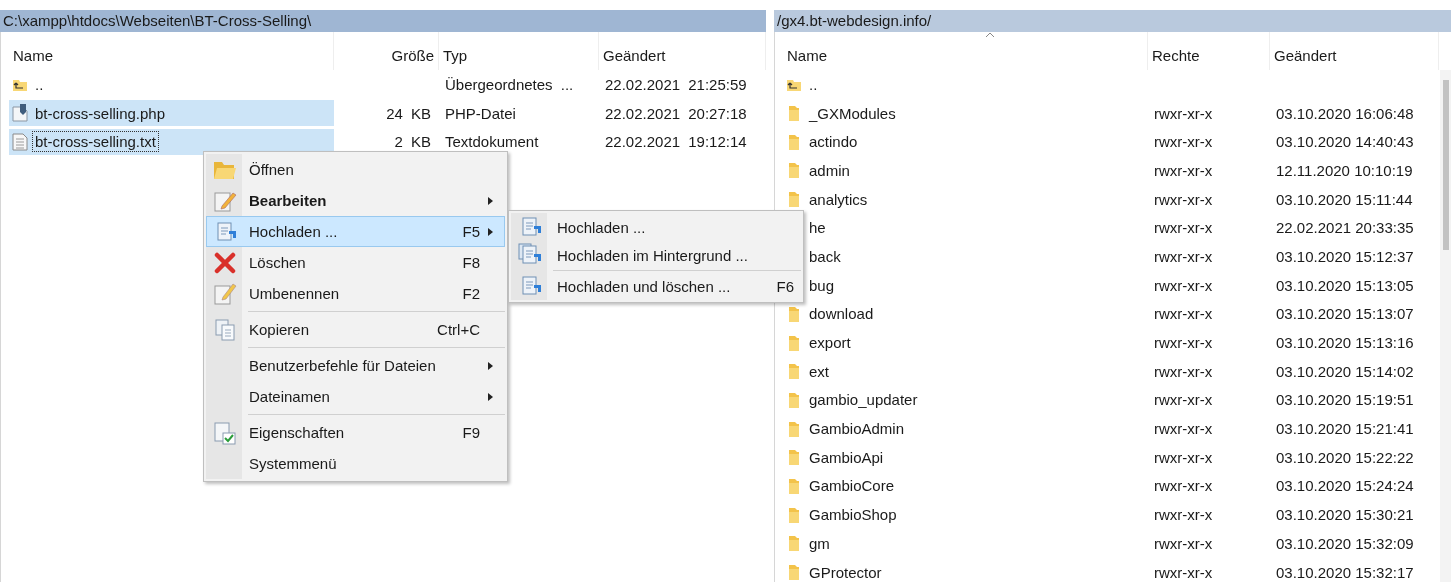  Describe the element at coordinates (355, 396) in the screenshot. I see `menu-item: Dateinamen` at that location.